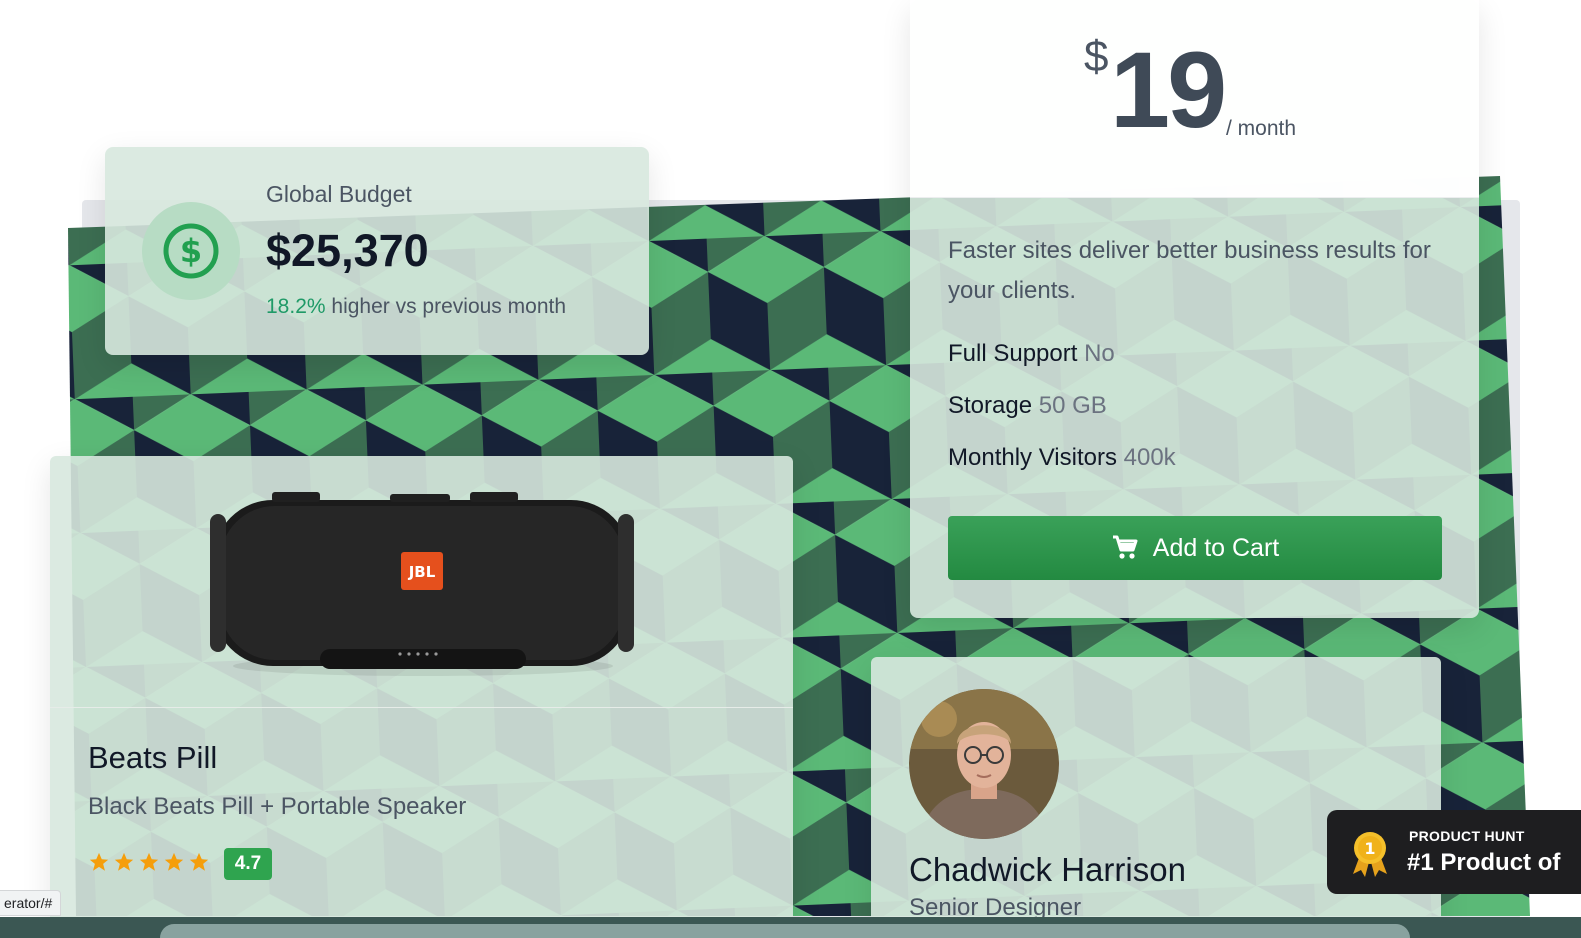  I want to click on dollar-circle-icon: $, so click(191, 251).